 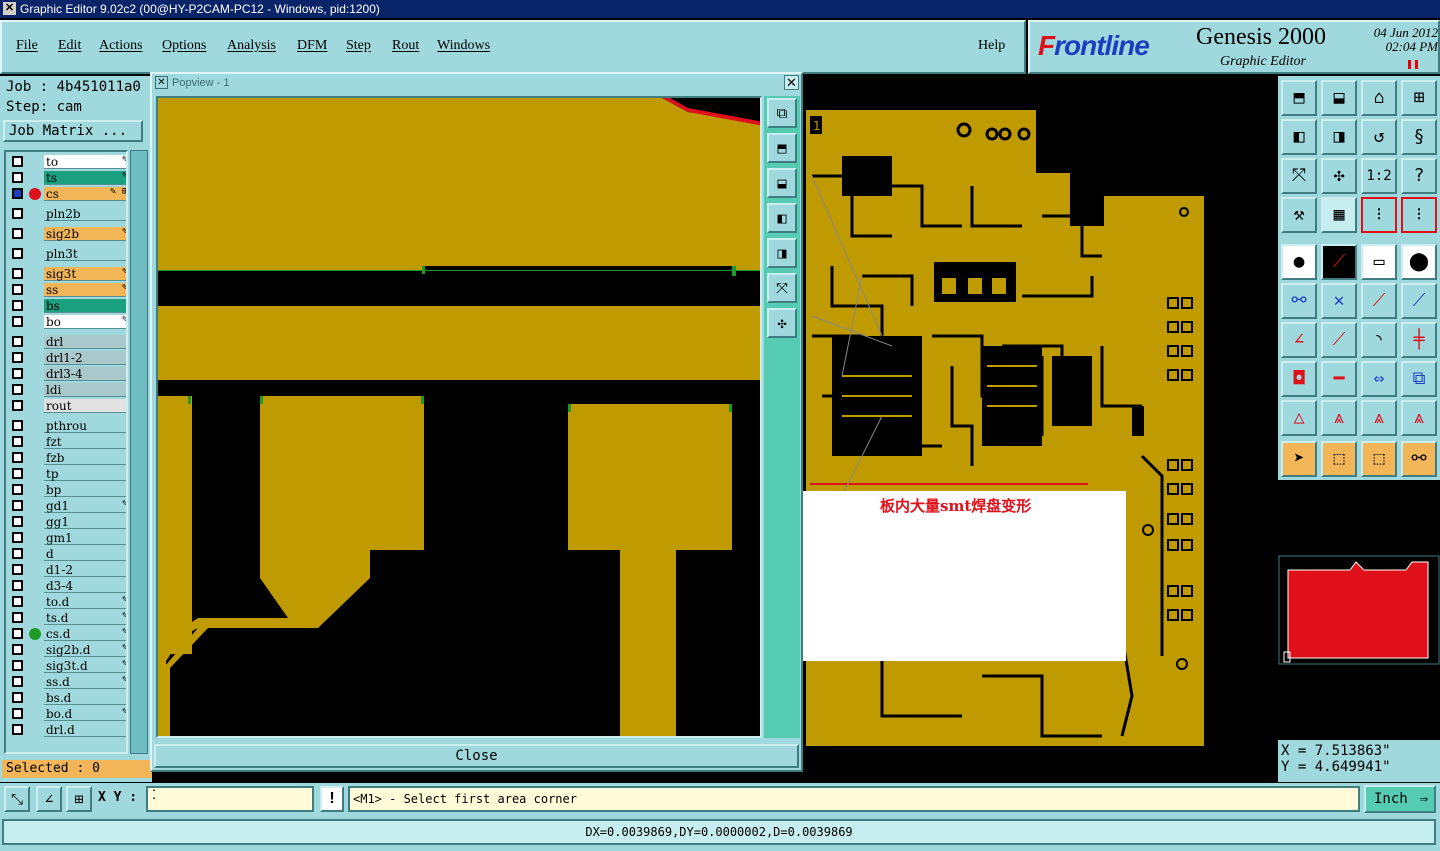 What do you see at coordinates (85, 586) in the screenshot?
I see `layer-name: d3-4` at bounding box center [85, 586].